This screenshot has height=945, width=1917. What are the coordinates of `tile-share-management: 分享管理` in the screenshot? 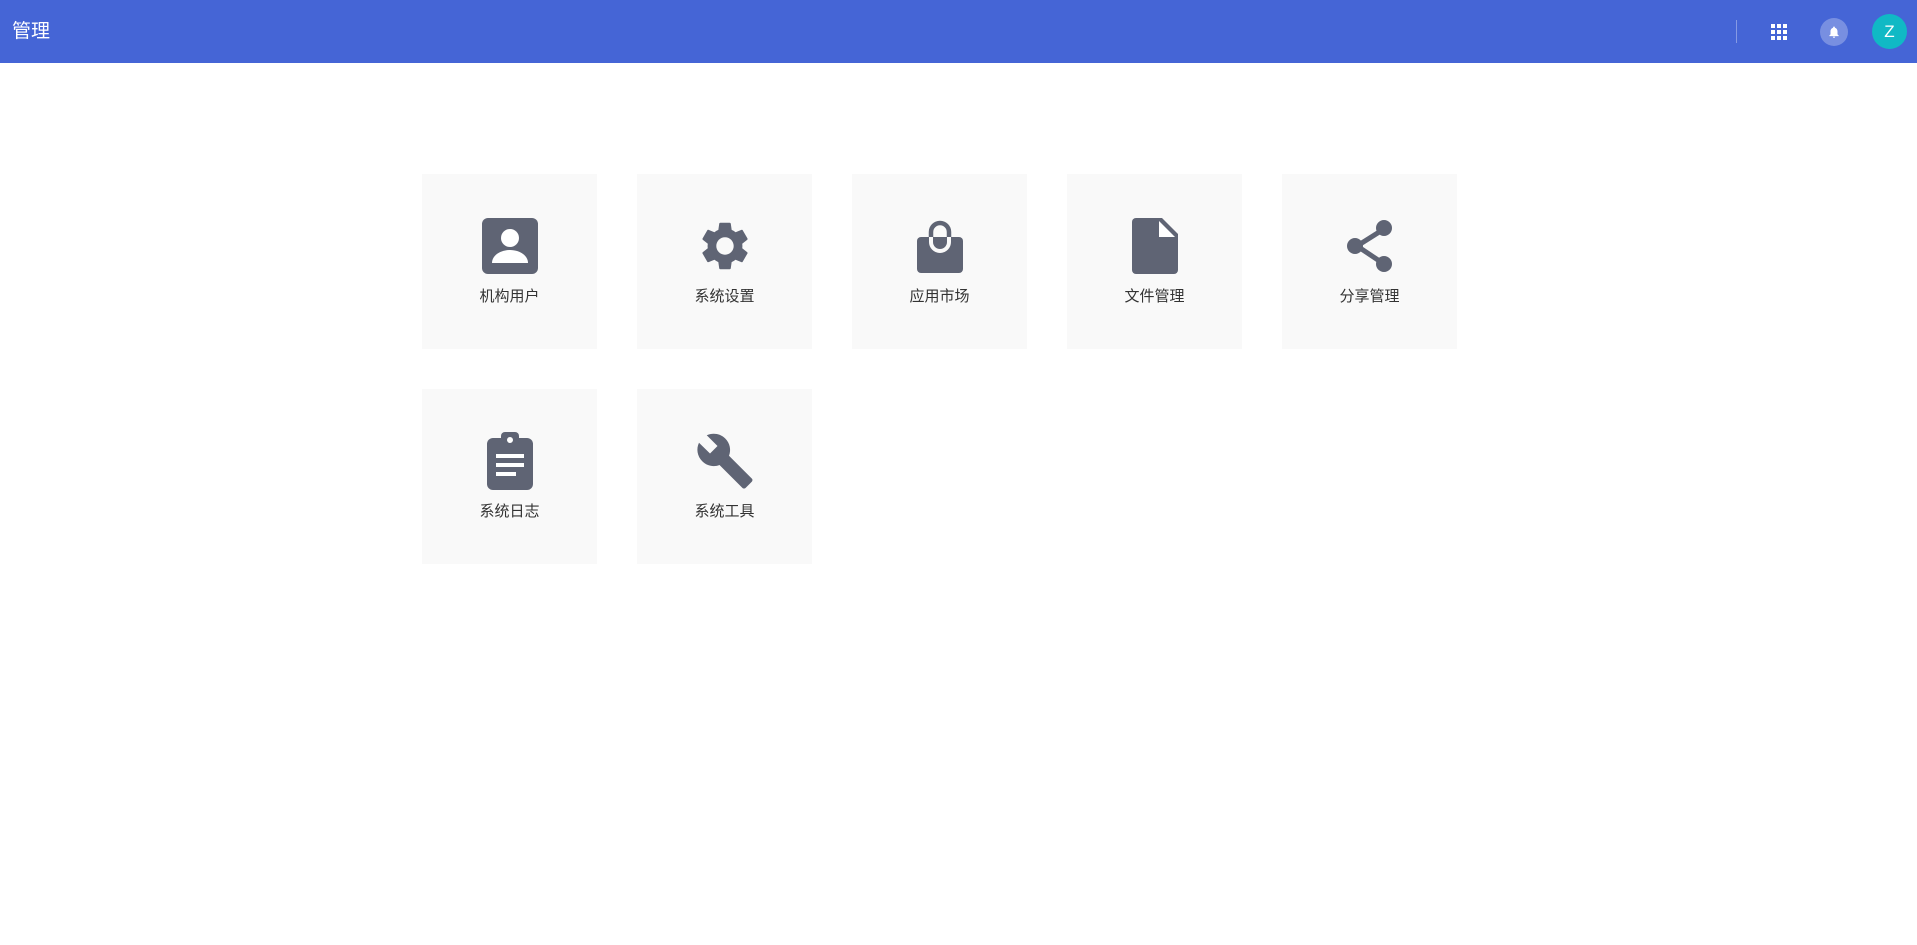 It's located at (1369, 261).